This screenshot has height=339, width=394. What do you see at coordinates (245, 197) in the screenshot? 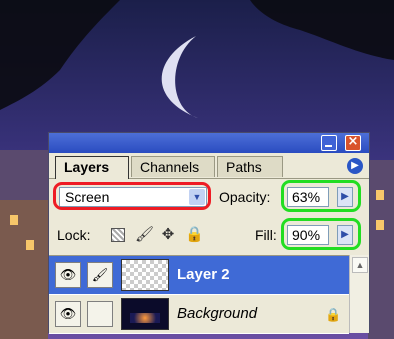
I see `opacity-label: Opacity:` at bounding box center [245, 197].